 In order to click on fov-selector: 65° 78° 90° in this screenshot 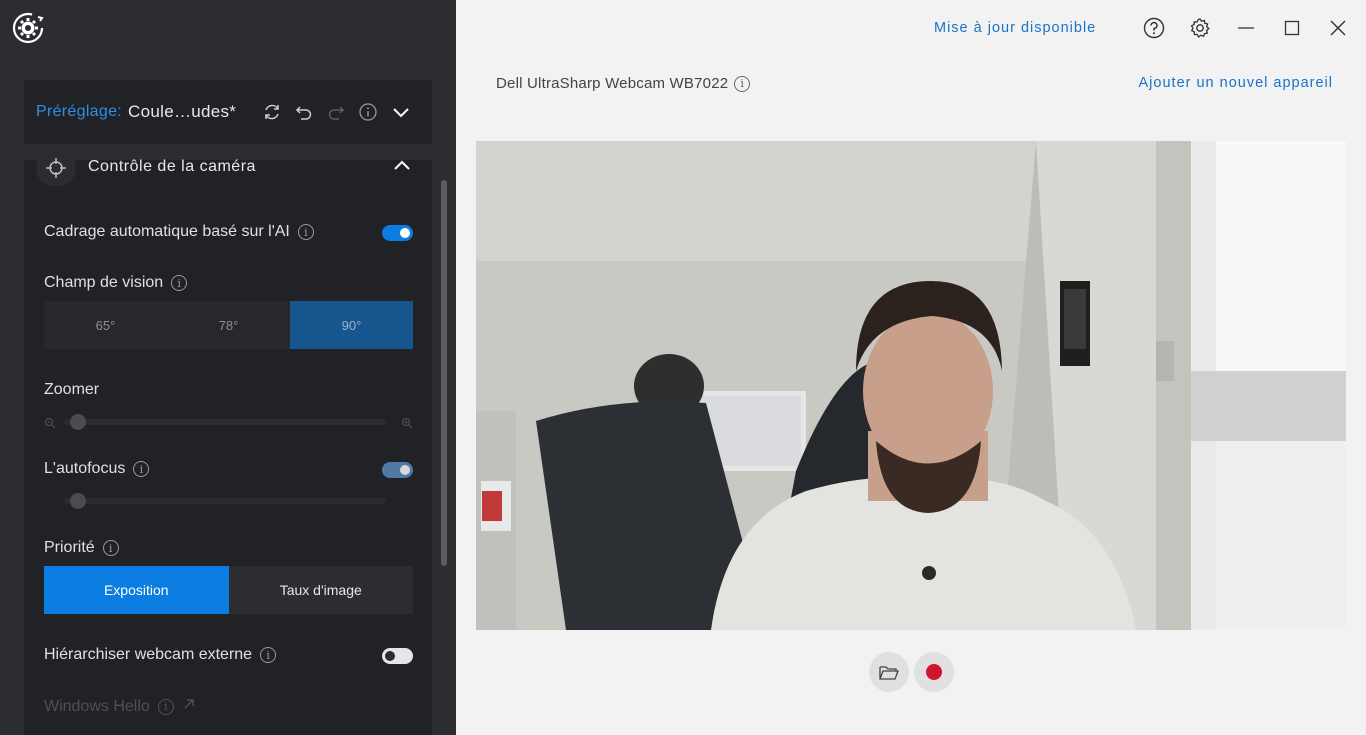, I will do `click(228, 325)`.